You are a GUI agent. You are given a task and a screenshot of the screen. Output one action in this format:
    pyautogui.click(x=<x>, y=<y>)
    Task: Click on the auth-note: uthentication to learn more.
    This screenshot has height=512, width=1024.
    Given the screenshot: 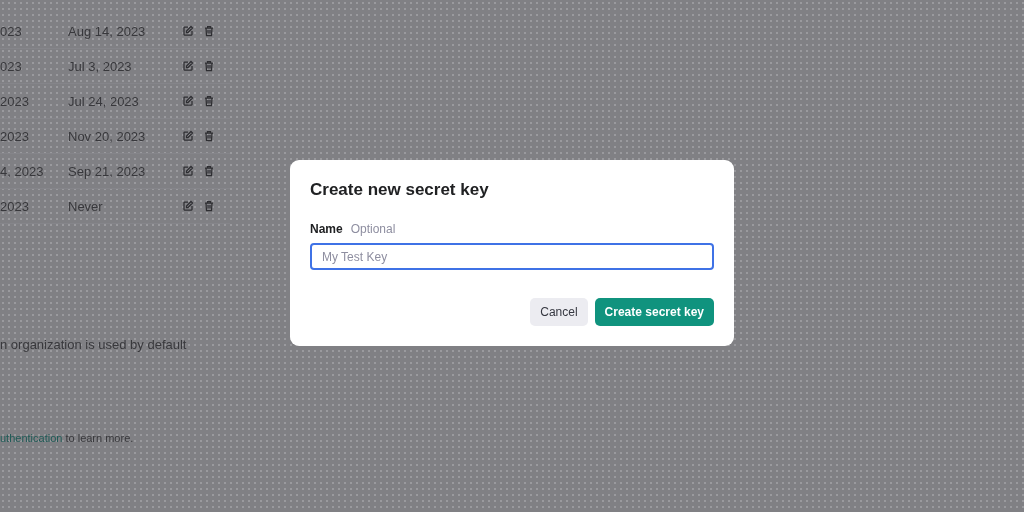 What is the action you would take?
    pyautogui.click(x=67, y=438)
    